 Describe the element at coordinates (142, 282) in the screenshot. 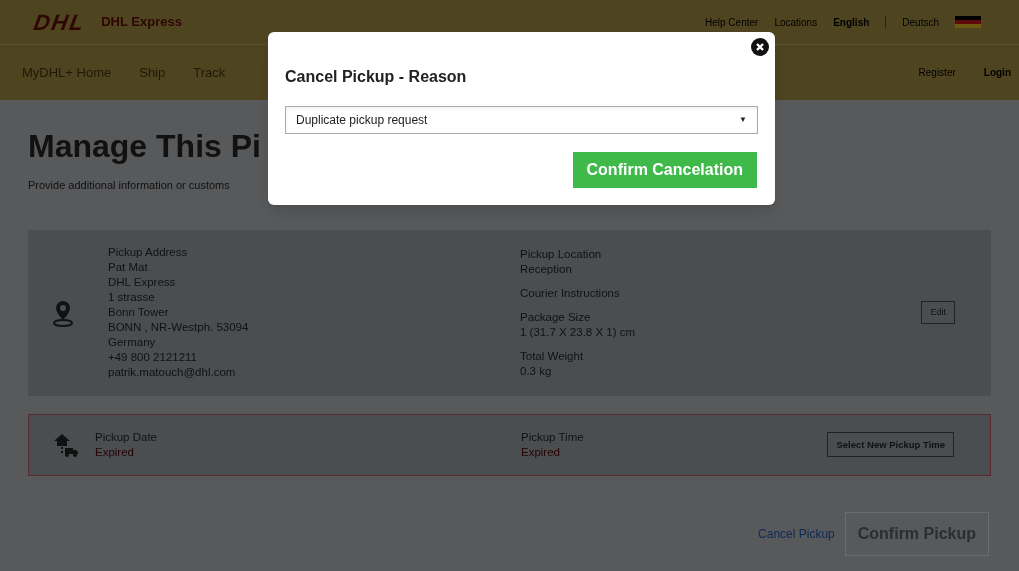

I see `address-line: DHL Express` at that location.